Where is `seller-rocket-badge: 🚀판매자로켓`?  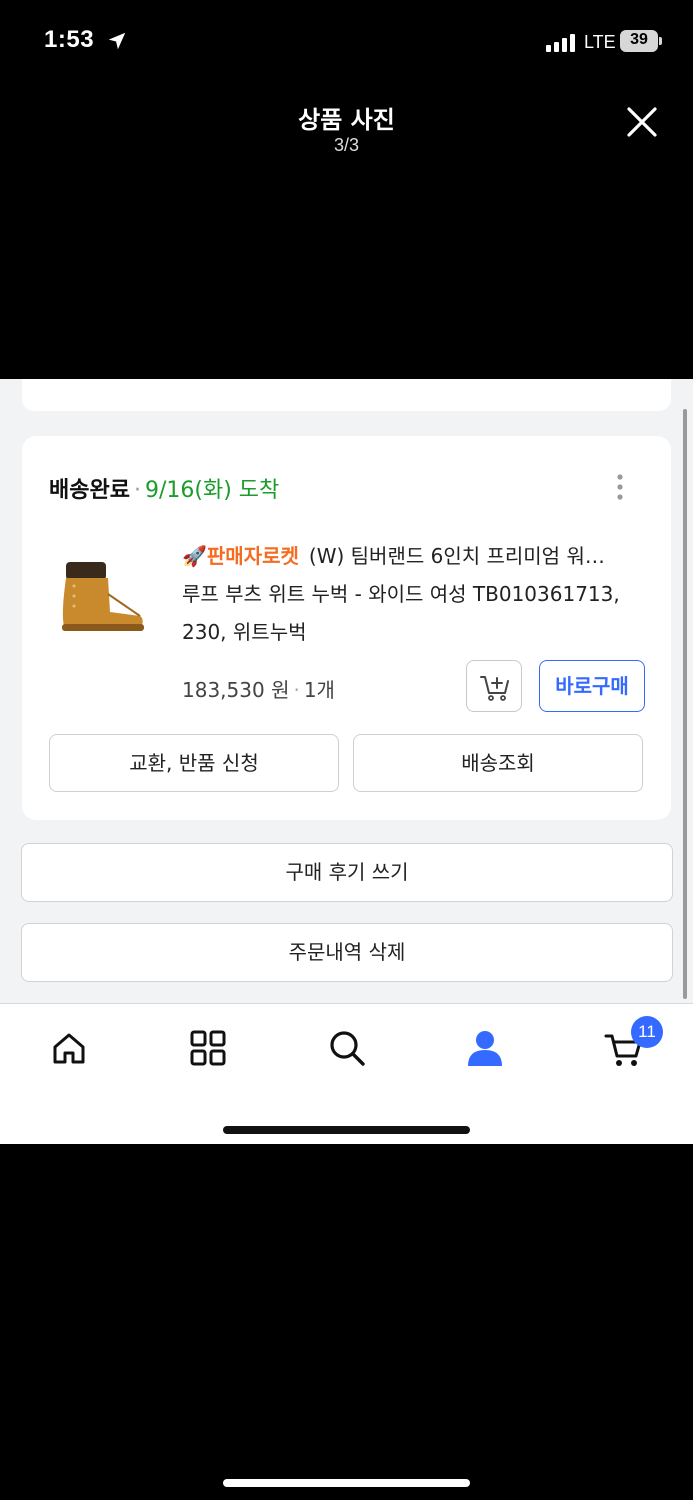 seller-rocket-badge: 🚀판매자로켓 is located at coordinates (240, 556).